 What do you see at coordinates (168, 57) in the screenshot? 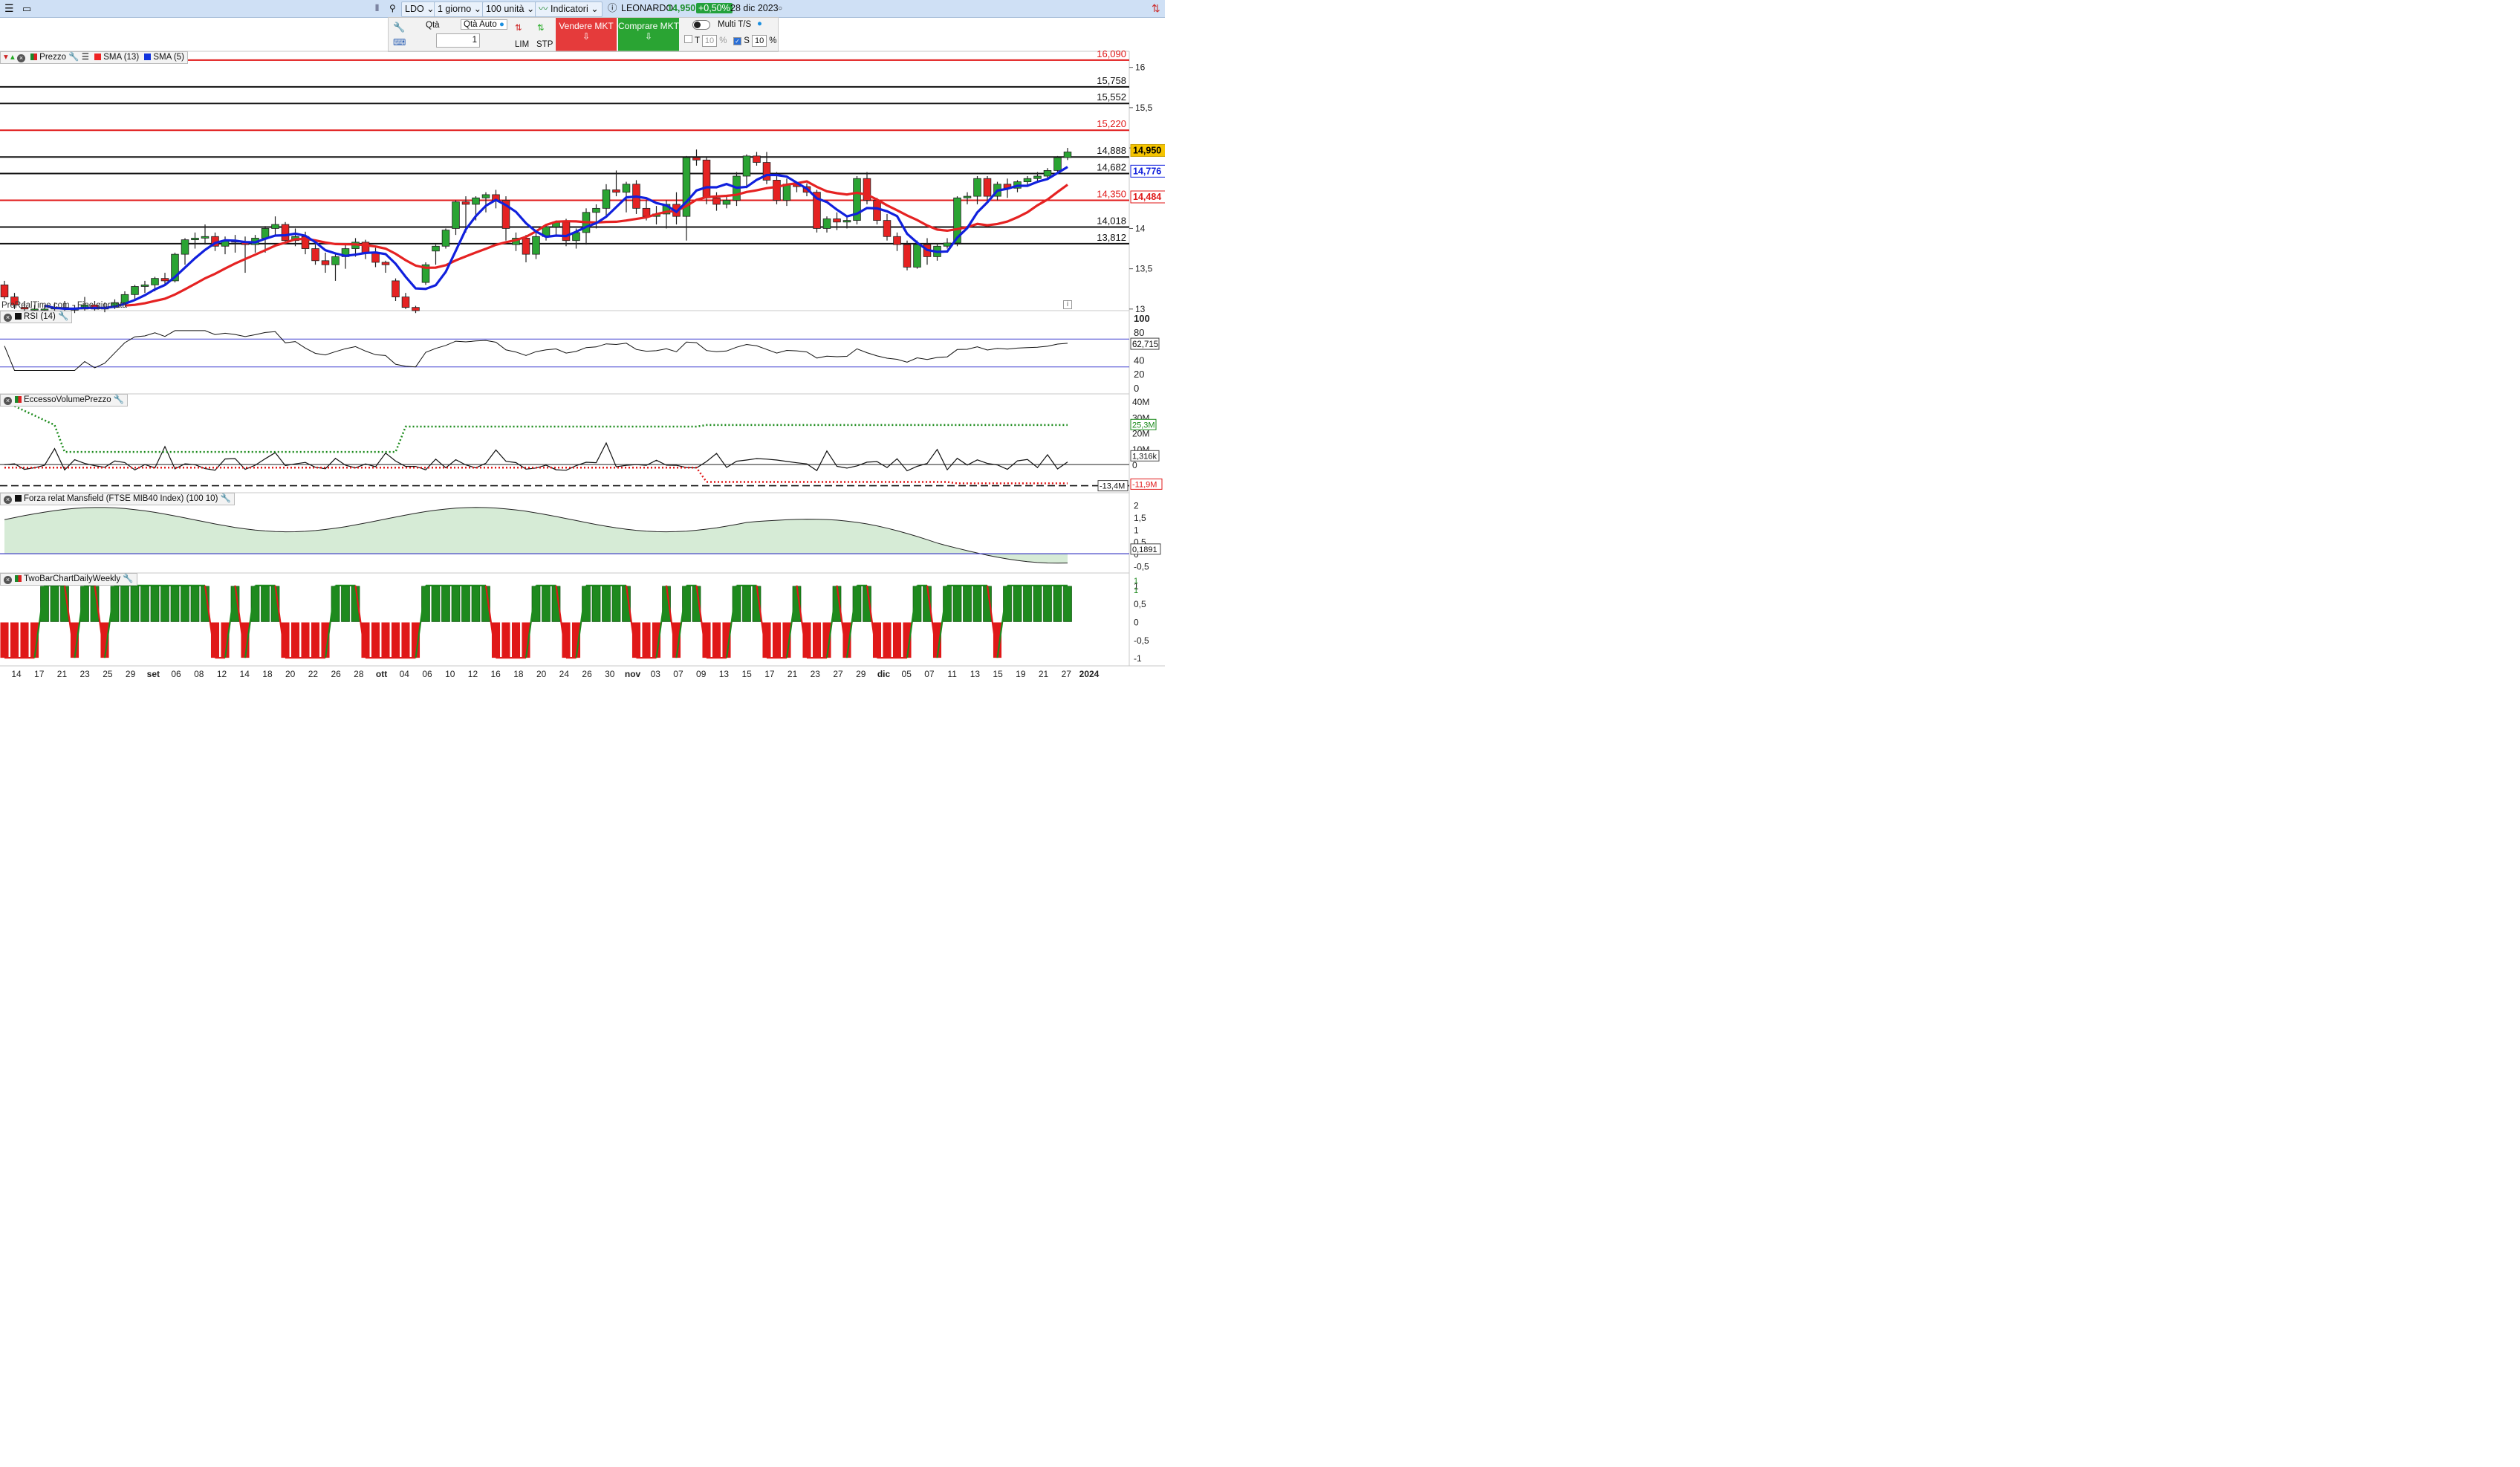
I see `sma5-label: SMA (5)` at bounding box center [168, 57].